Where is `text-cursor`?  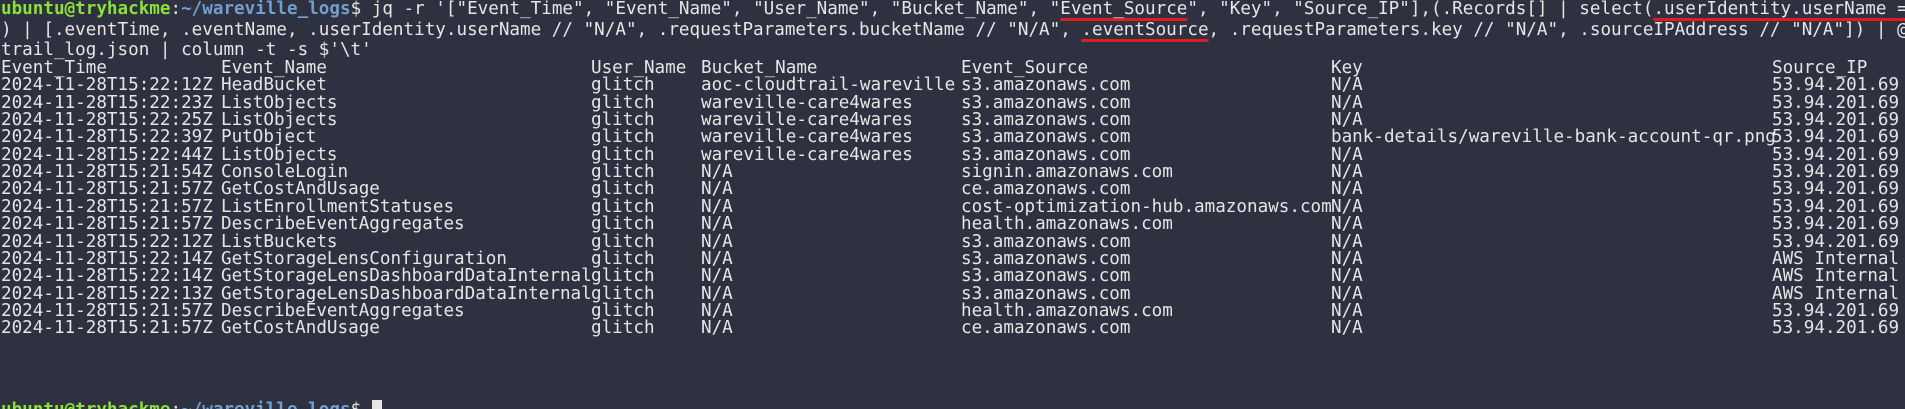
text-cursor is located at coordinates (376, 404).